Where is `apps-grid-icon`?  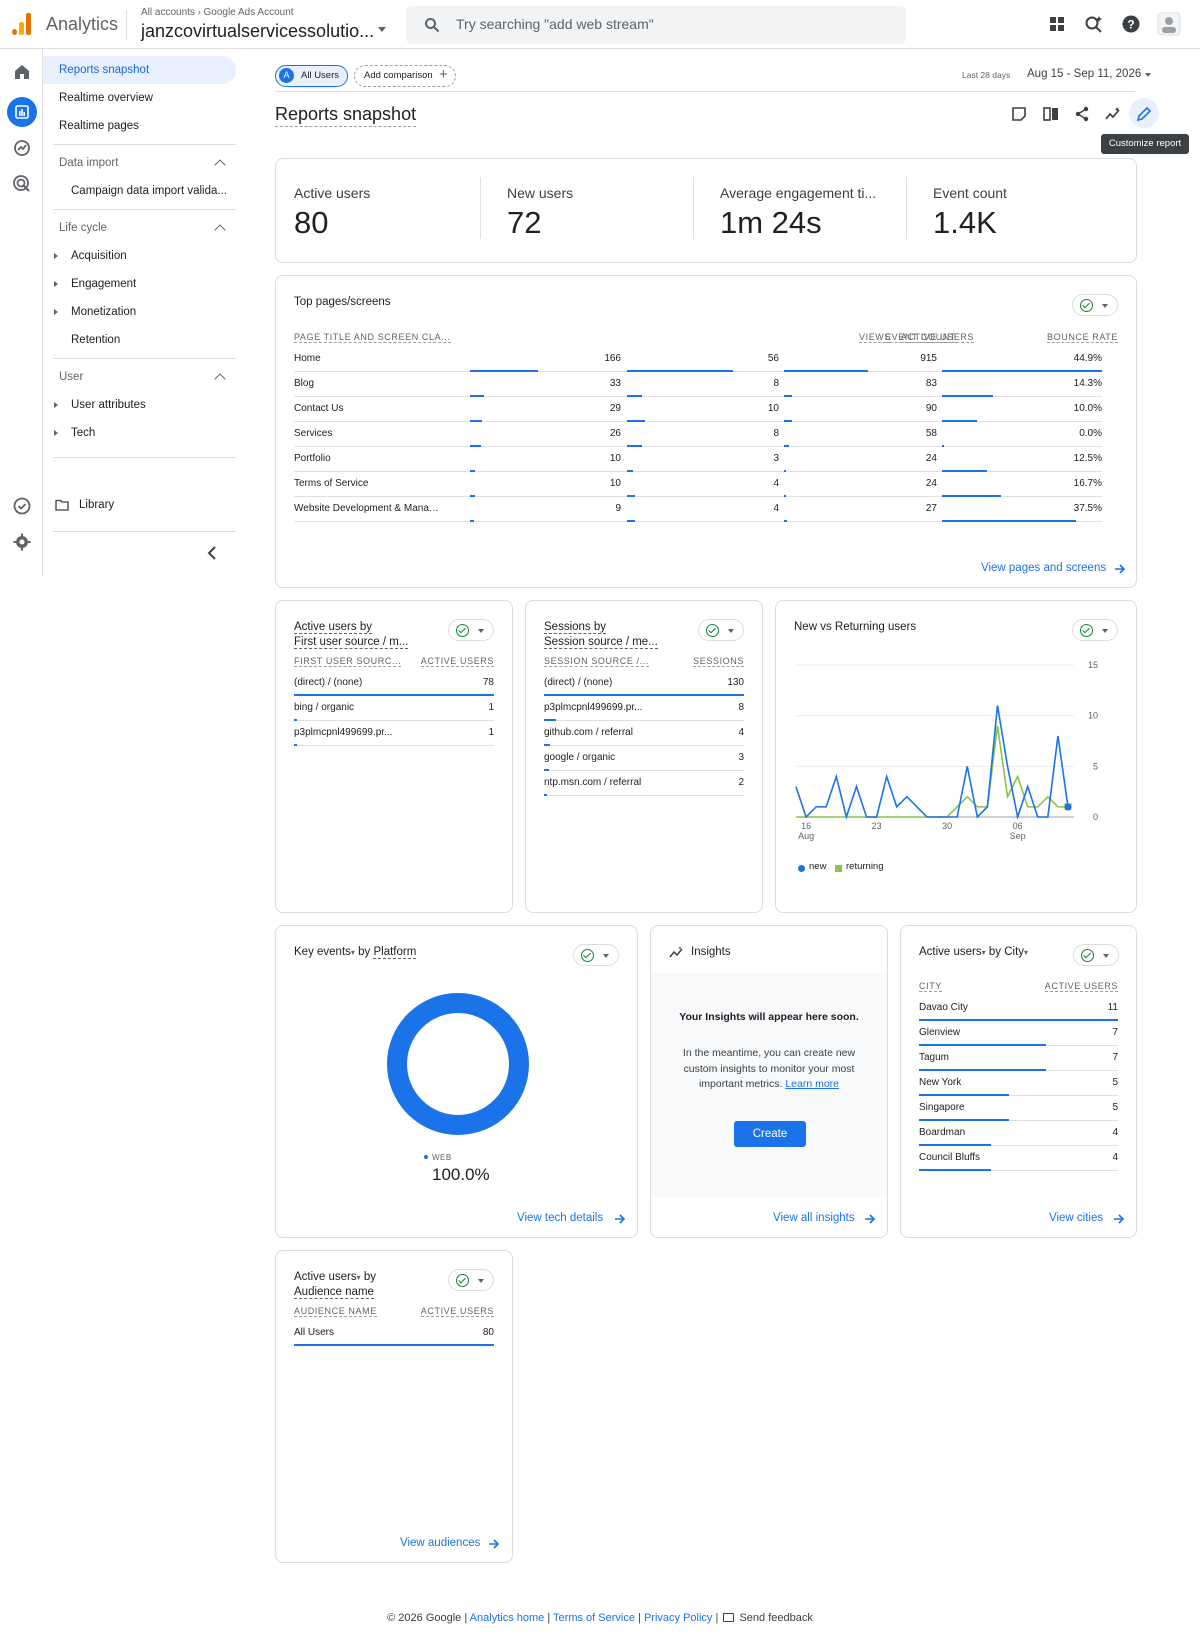 apps-grid-icon is located at coordinates (1057, 24).